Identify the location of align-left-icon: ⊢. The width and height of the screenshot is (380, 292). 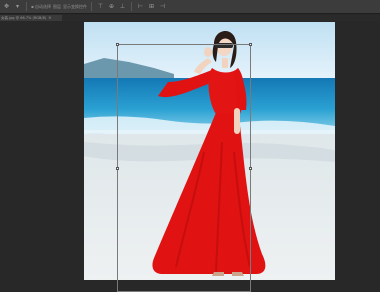
(140, 6).